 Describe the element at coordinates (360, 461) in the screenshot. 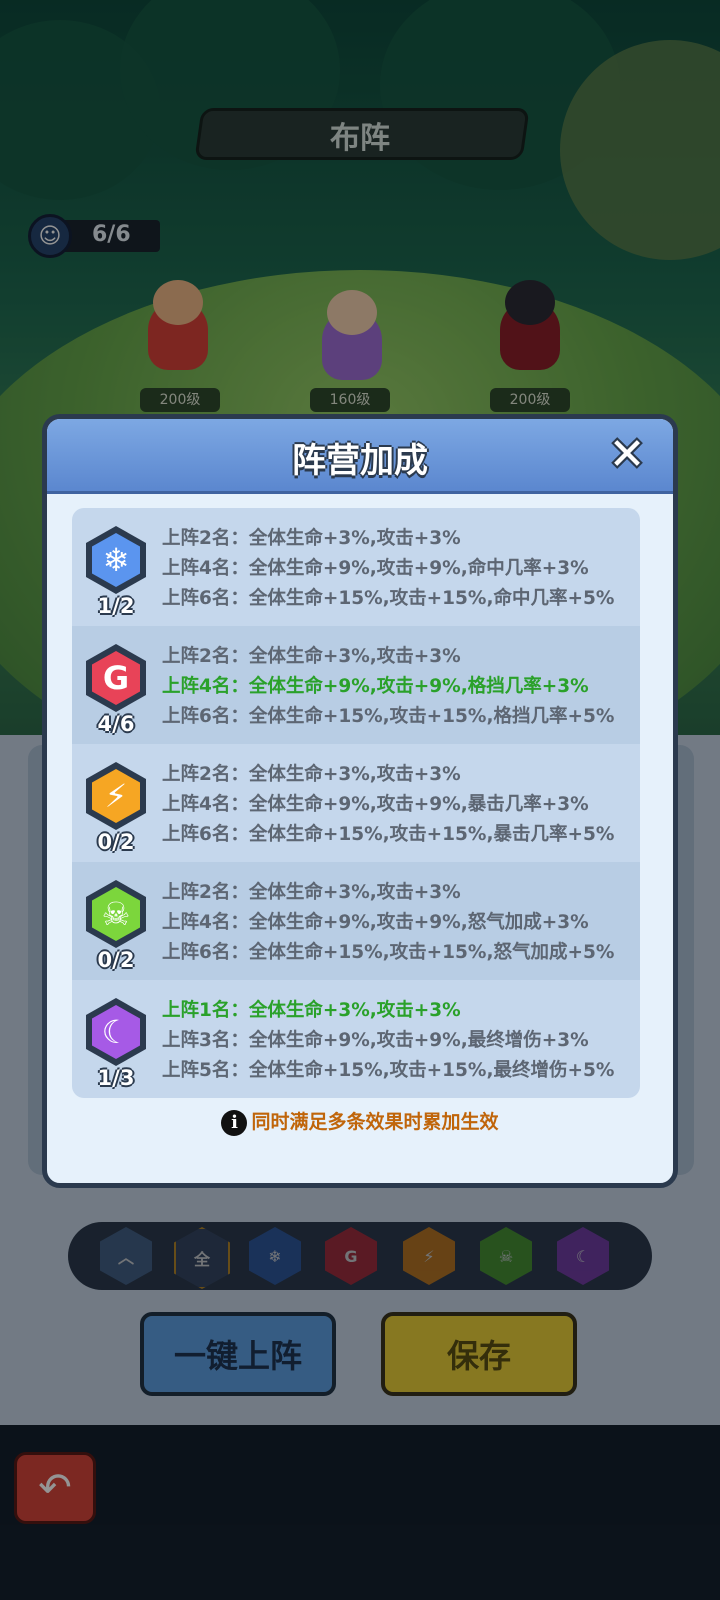

I see `modal-title: 阵营加成` at that location.